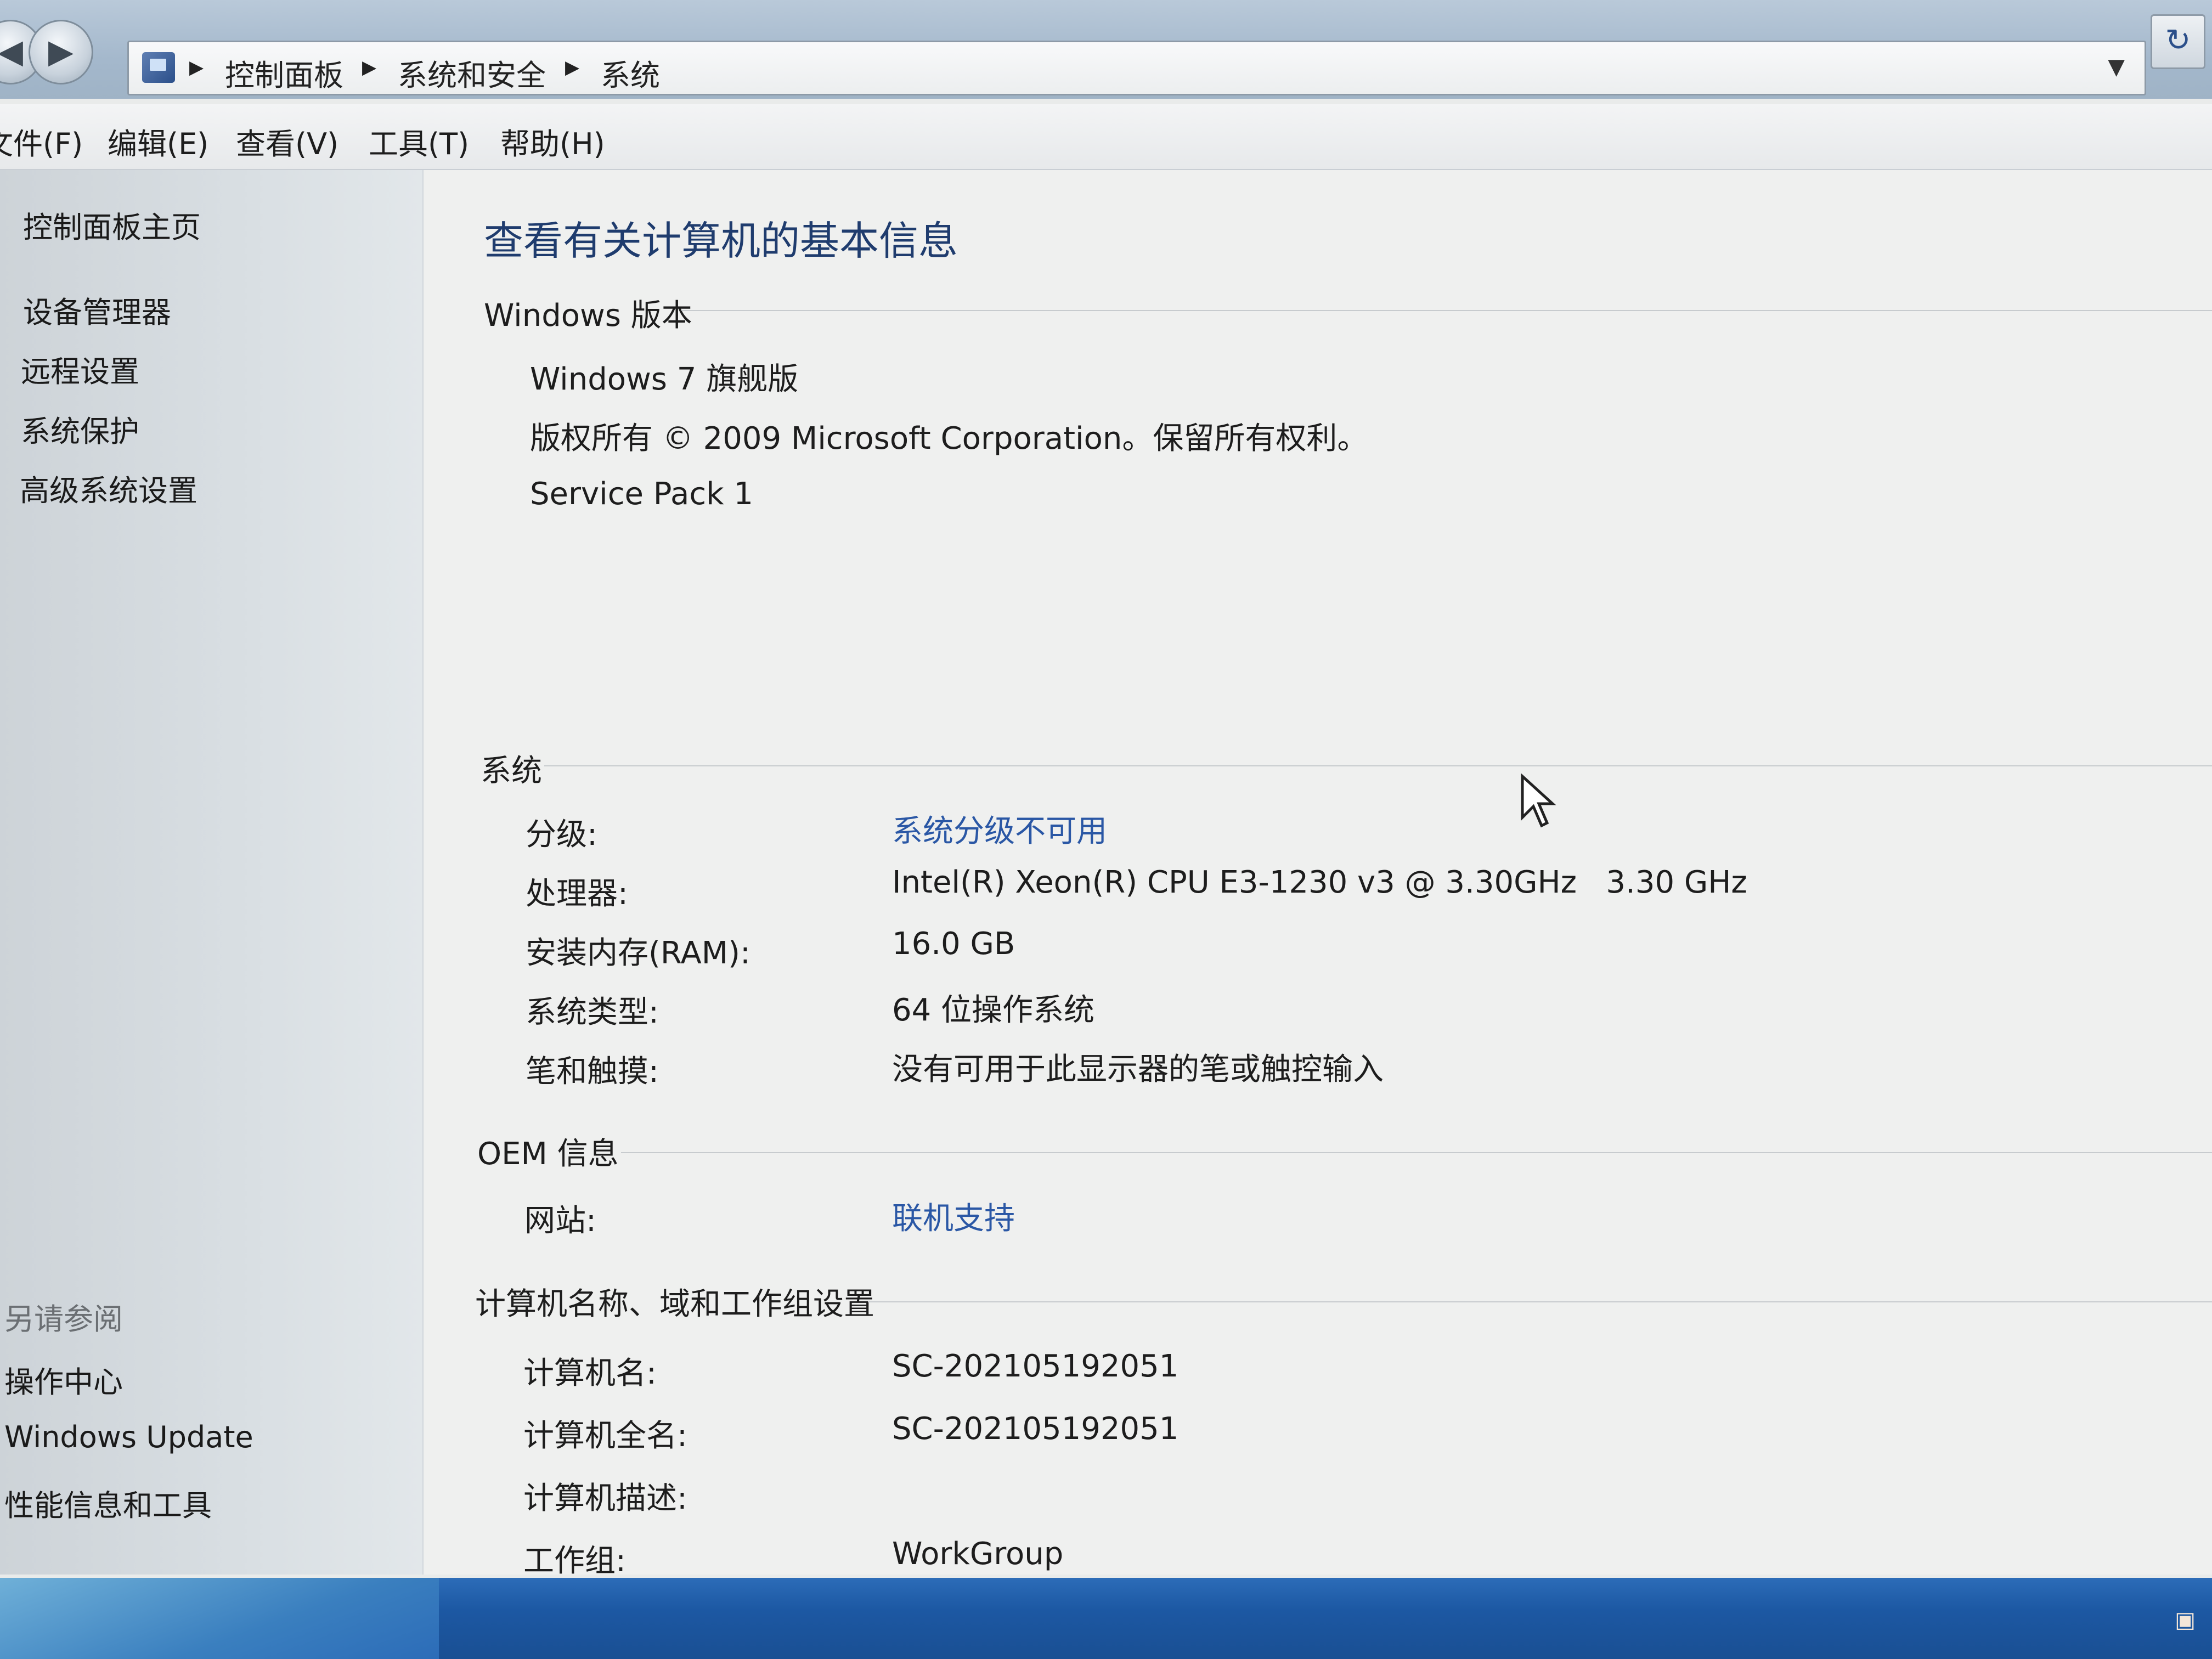 This screenshot has width=2212, height=1659. What do you see at coordinates (219, 1619) in the screenshot?
I see `taskbar-start-area` at bounding box center [219, 1619].